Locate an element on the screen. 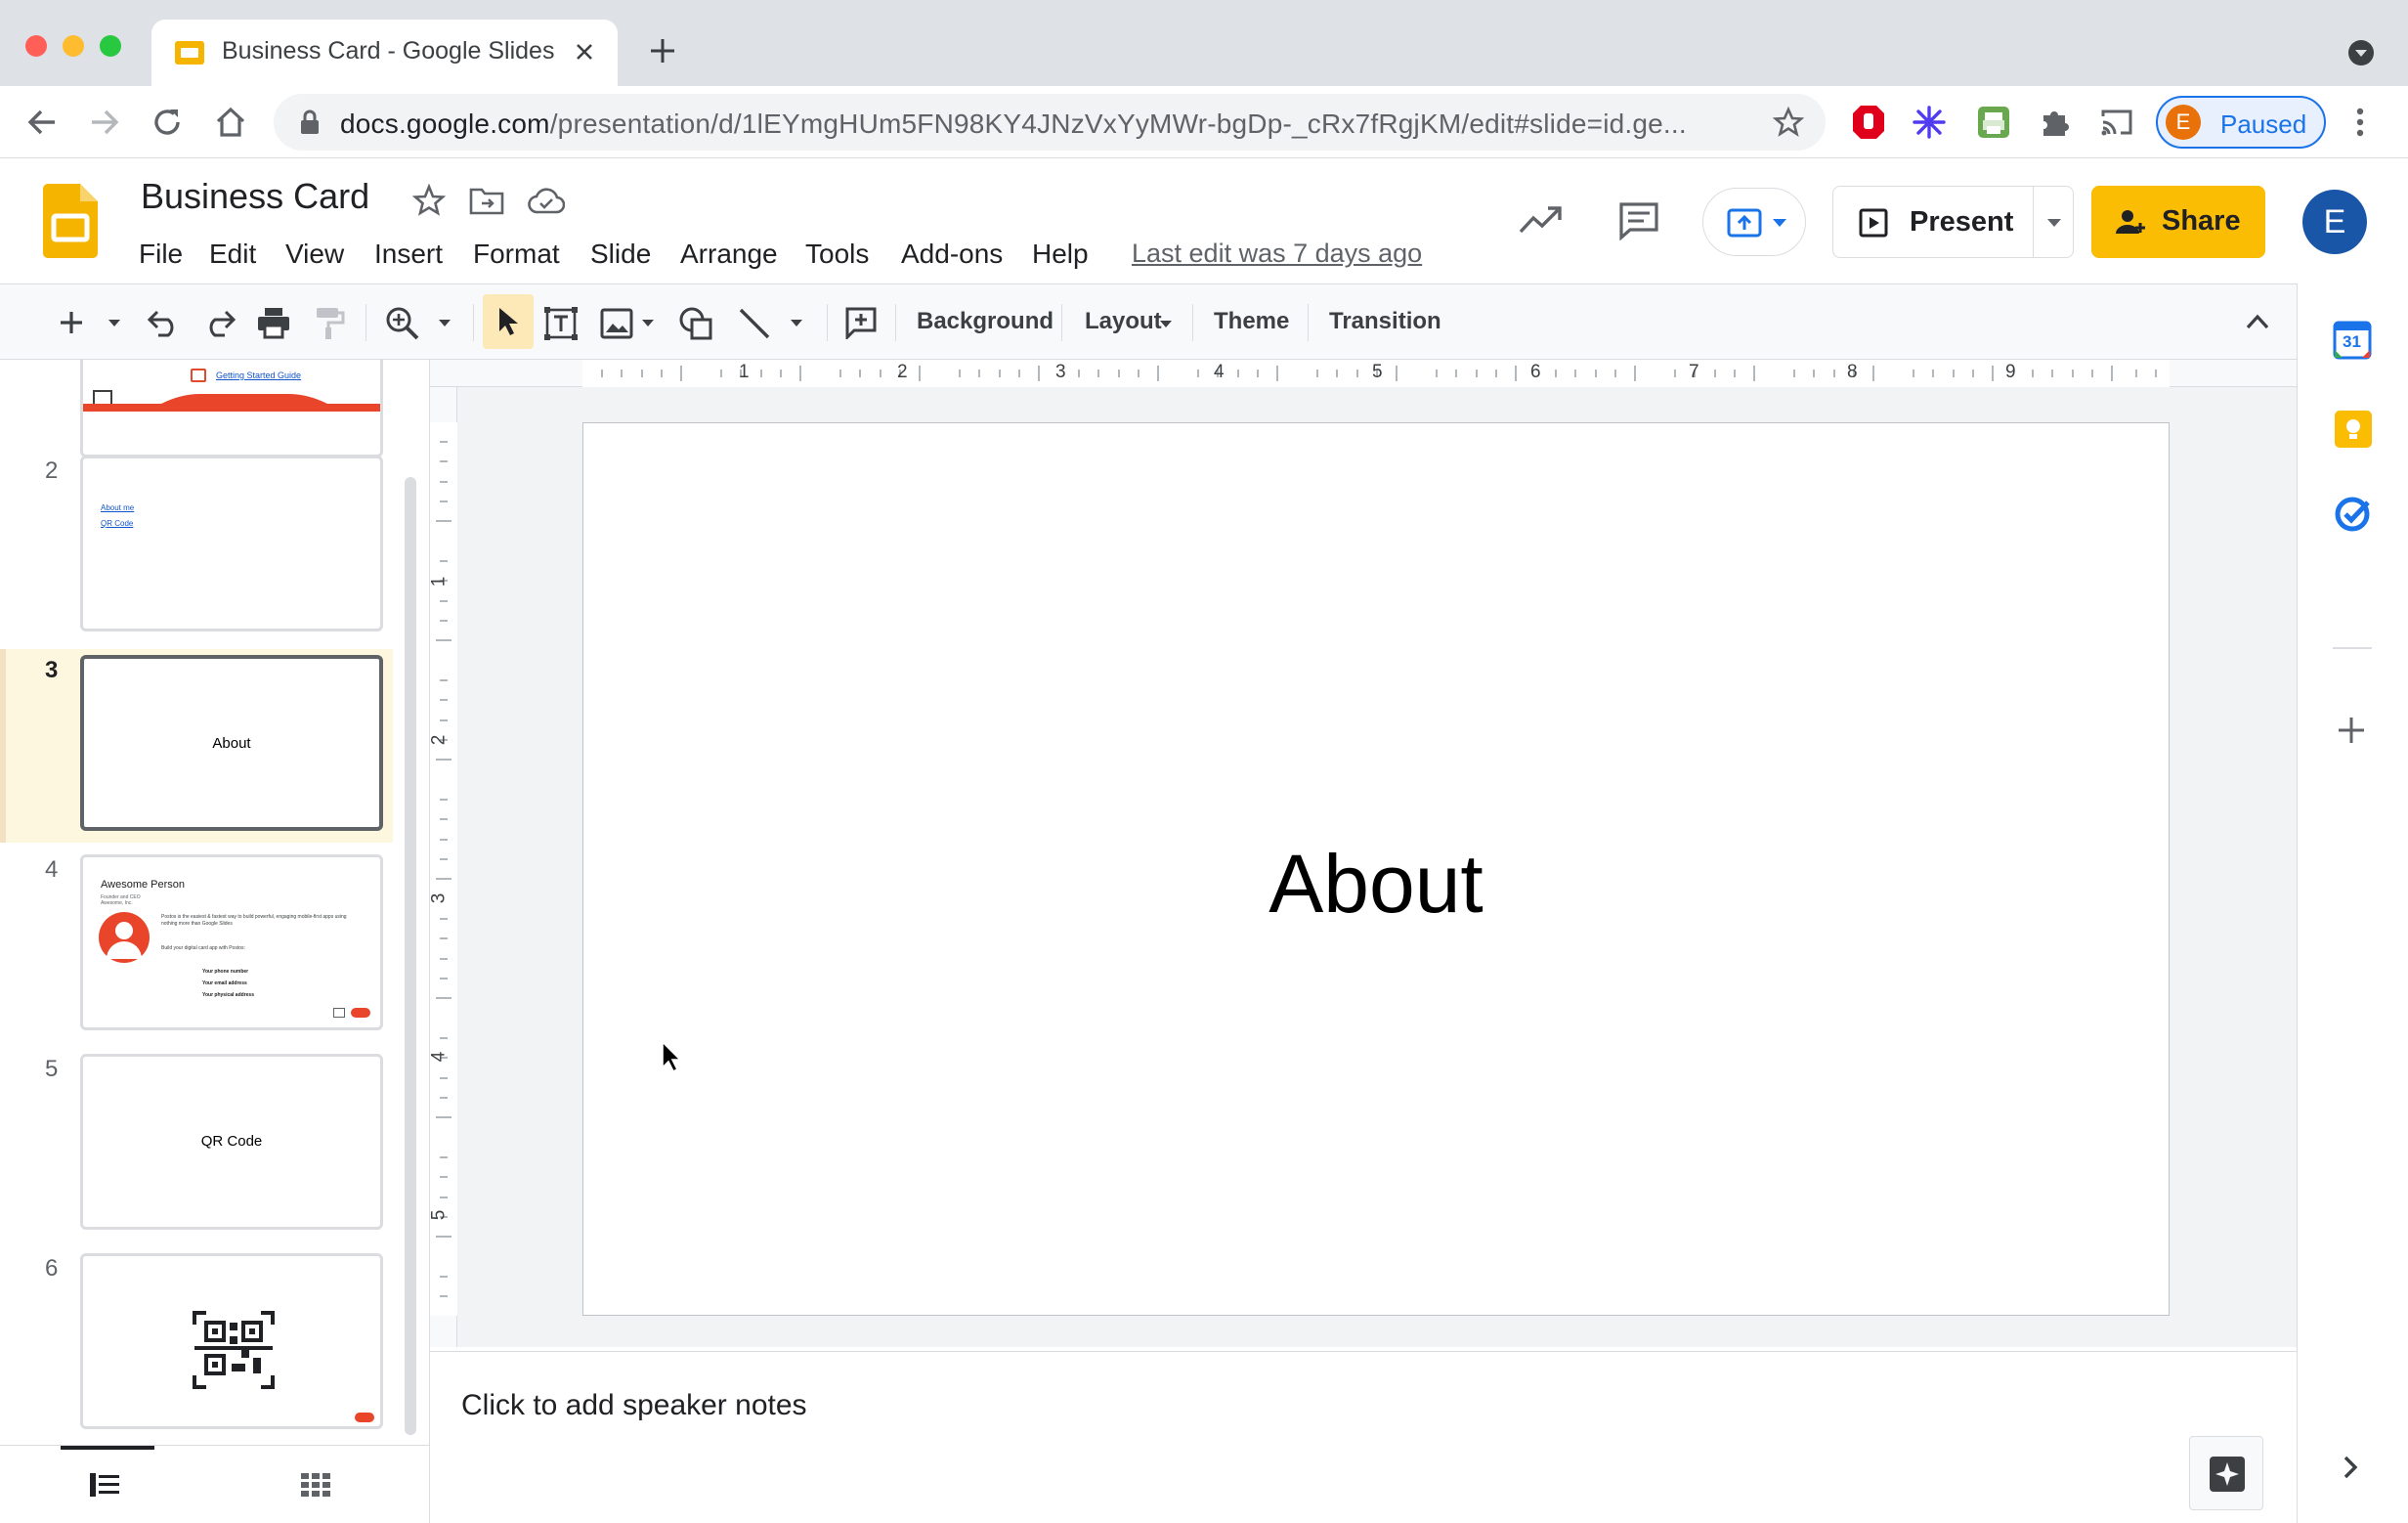 This screenshot has width=2408, height=1523. tab-search-icon is located at coordinates (2361, 52).